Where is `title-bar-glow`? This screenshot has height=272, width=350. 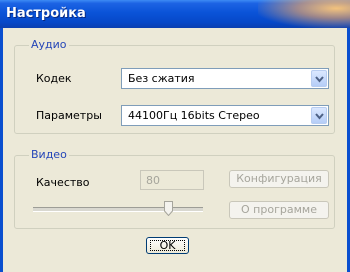
title-bar-glow is located at coordinates (304, 14).